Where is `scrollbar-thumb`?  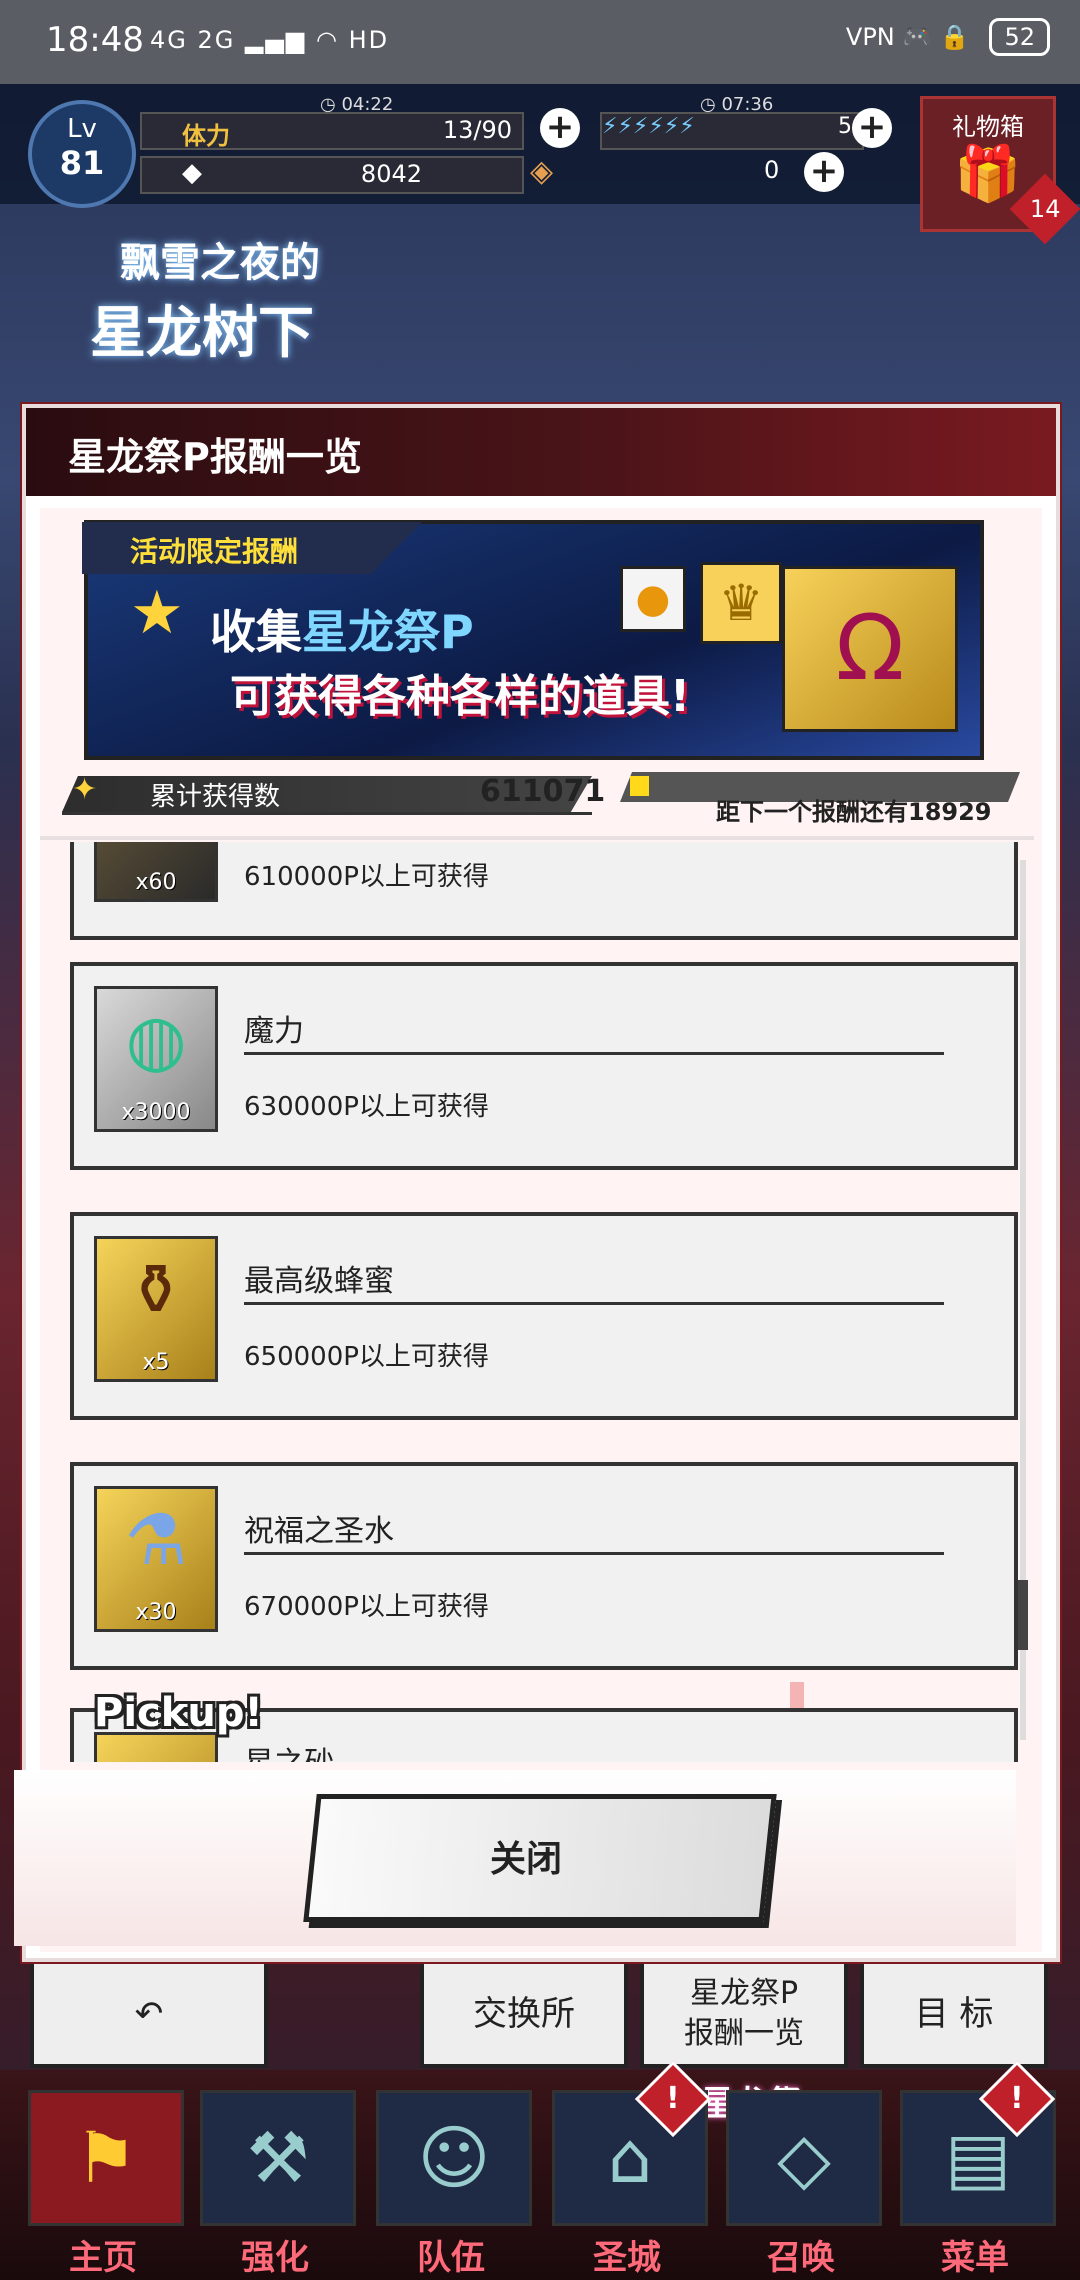 scrollbar-thumb is located at coordinates (1023, 1615).